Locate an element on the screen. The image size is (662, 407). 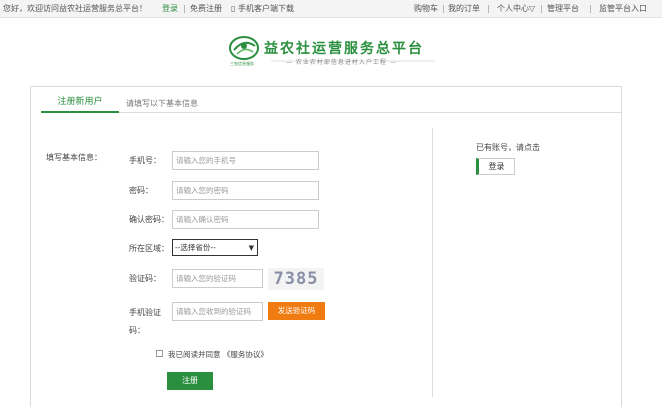
agree-checkbox is located at coordinates (159, 353).